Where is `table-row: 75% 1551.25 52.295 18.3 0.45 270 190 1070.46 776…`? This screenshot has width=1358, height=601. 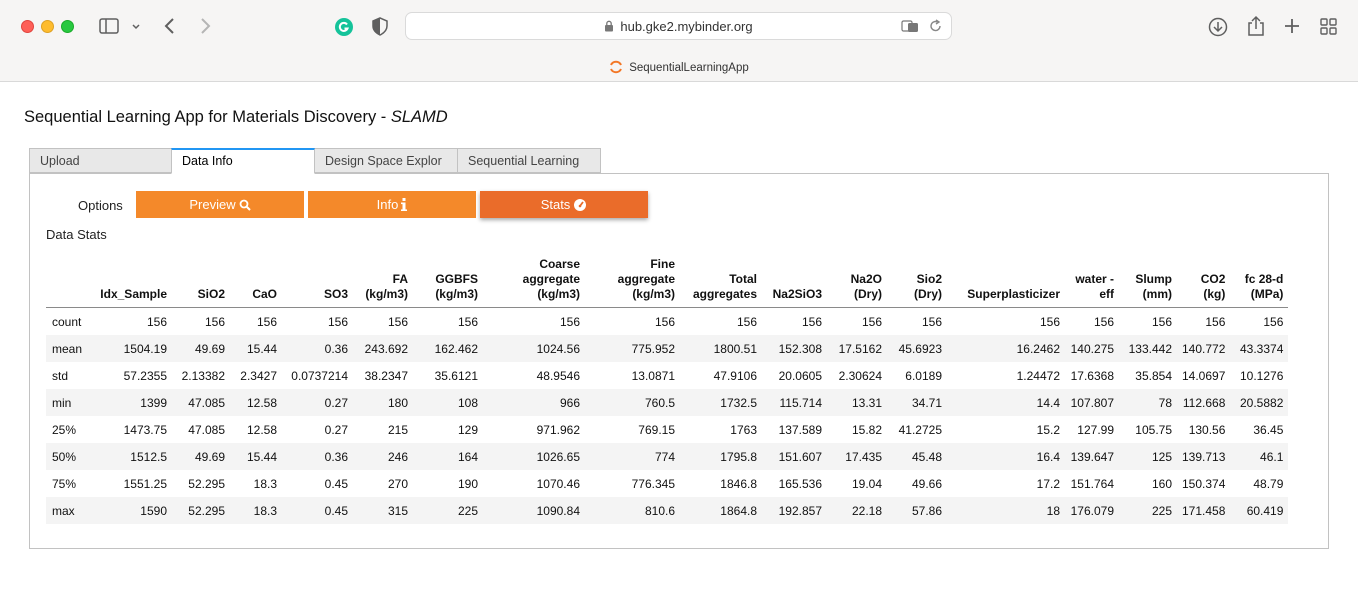 table-row: 75% 1551.25 52.295 18.3 0.45 270 190 1070.46 776… is located at coordinates (667, 483).